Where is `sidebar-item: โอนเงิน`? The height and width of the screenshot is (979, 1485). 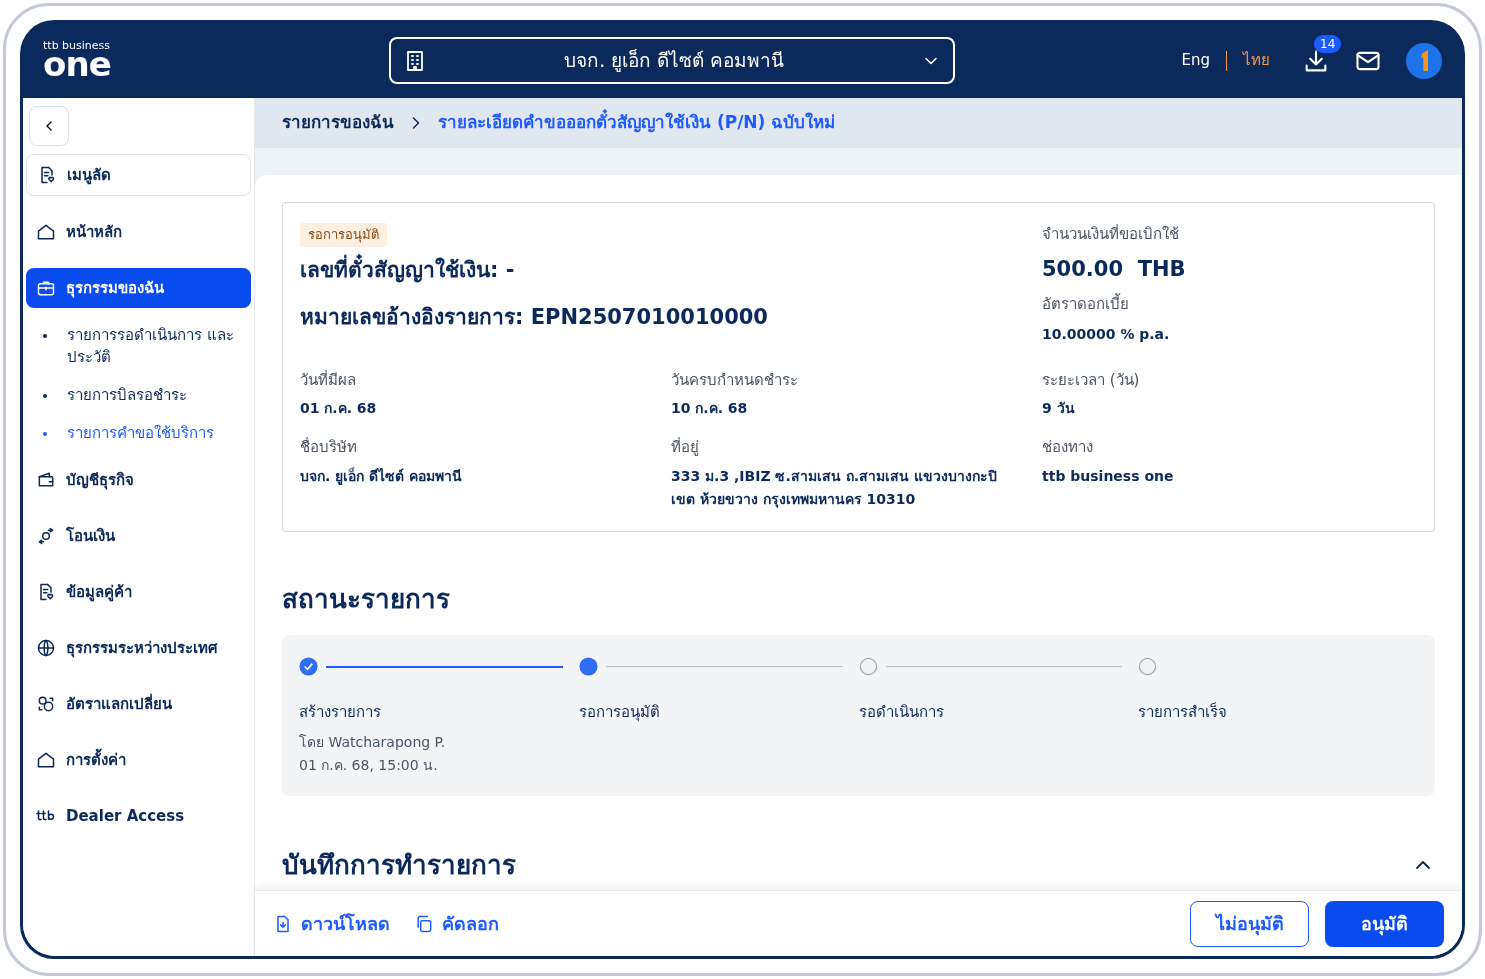 sidebar-item: โอนเงิน is located at coordinates (138, 536).